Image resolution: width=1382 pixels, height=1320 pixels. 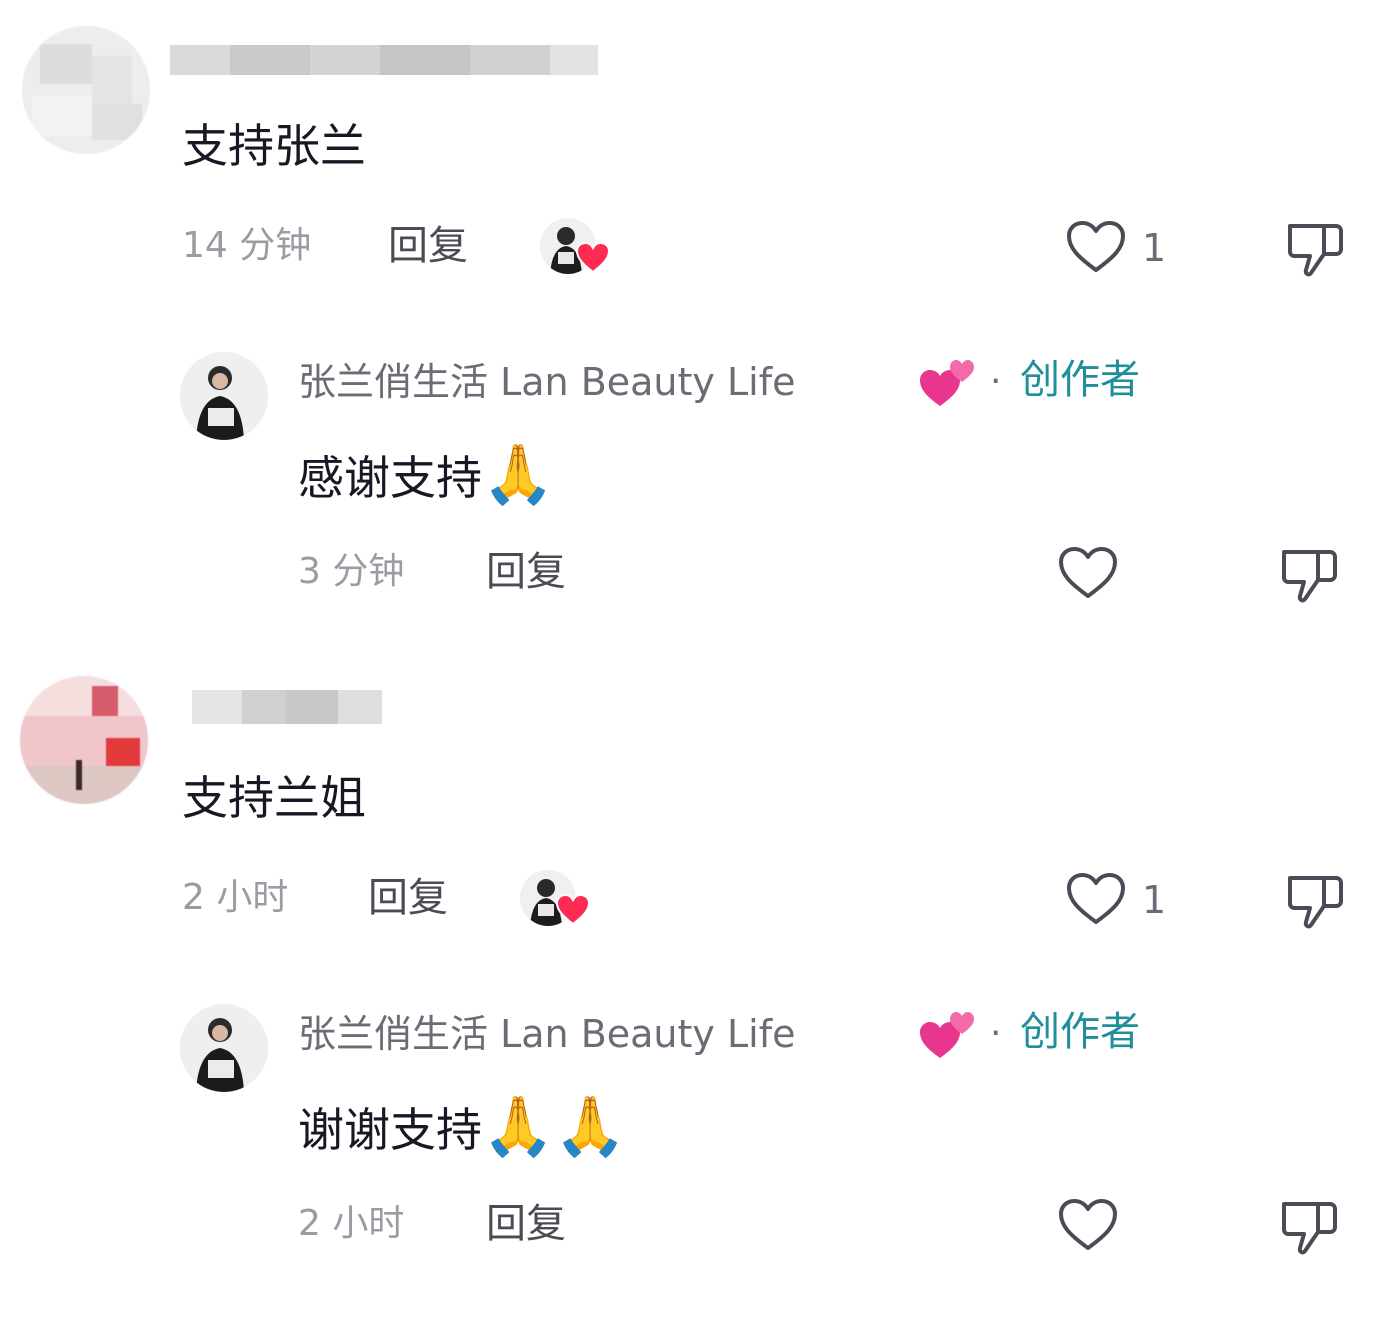 I want to click on reply-timestamp: 3 分钟, so click(x=351, y=571).